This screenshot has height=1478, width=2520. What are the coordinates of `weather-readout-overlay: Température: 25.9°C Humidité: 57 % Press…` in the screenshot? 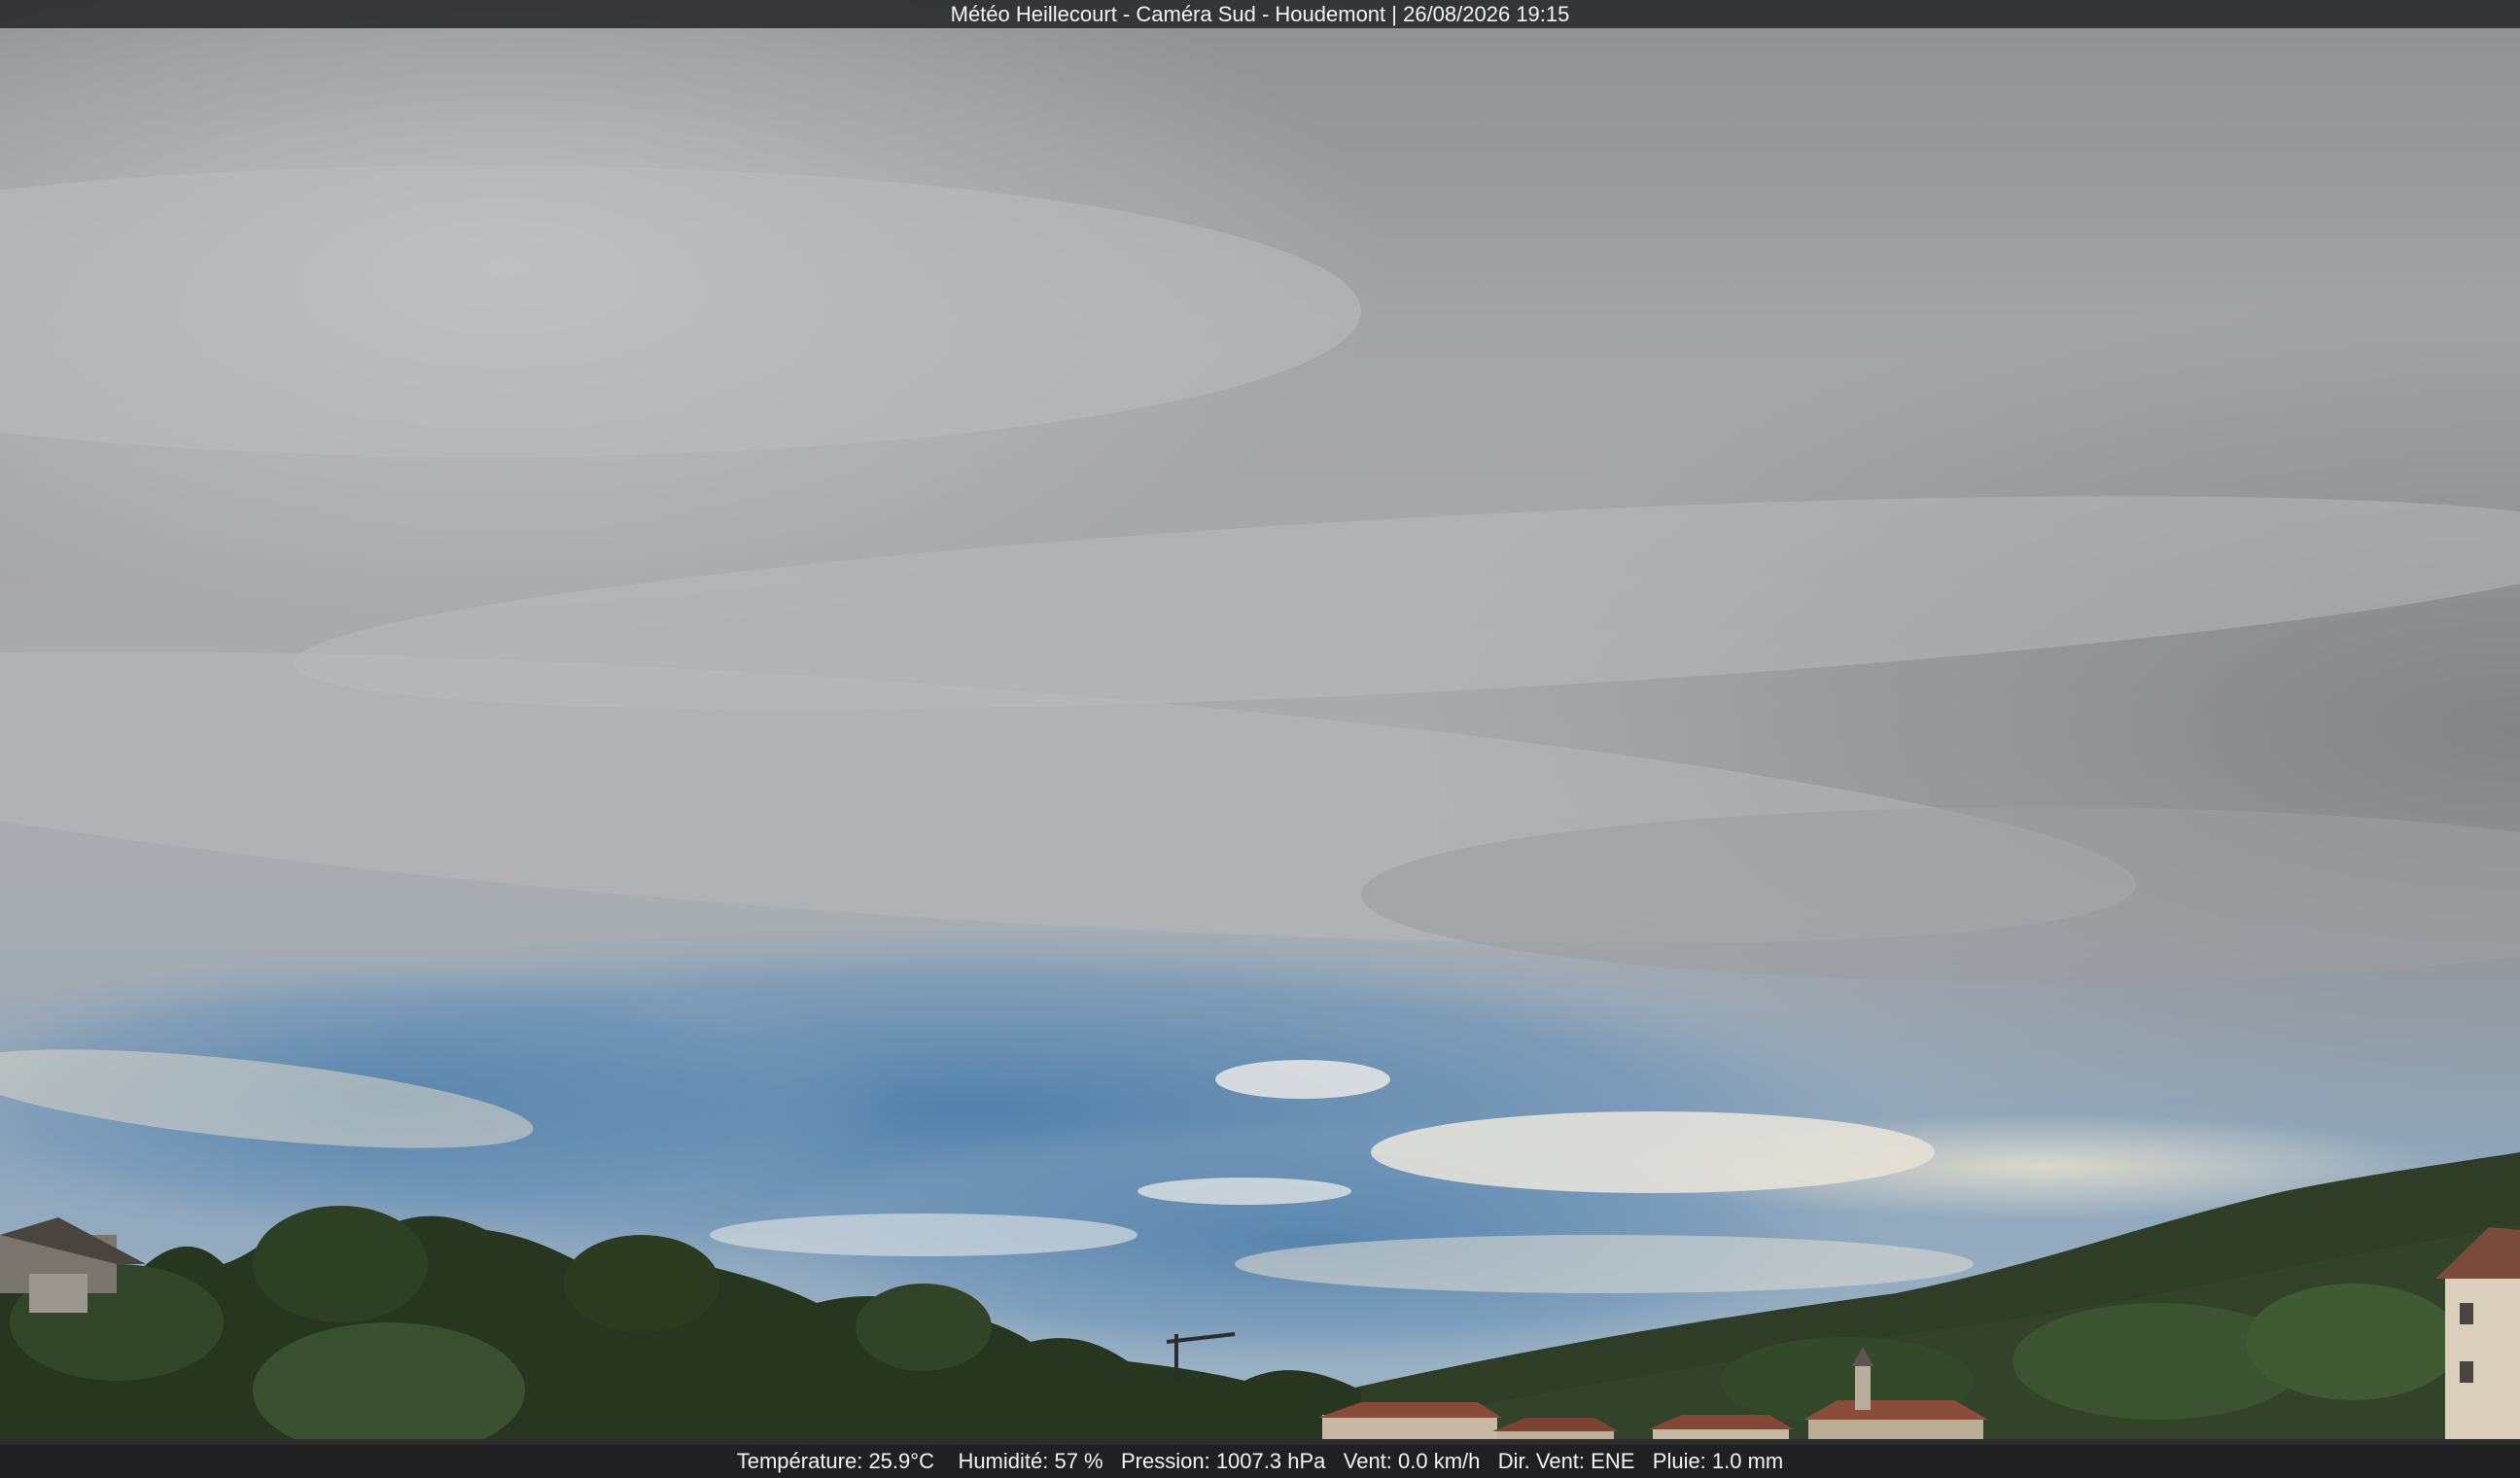 It's located at (1260, 1461).